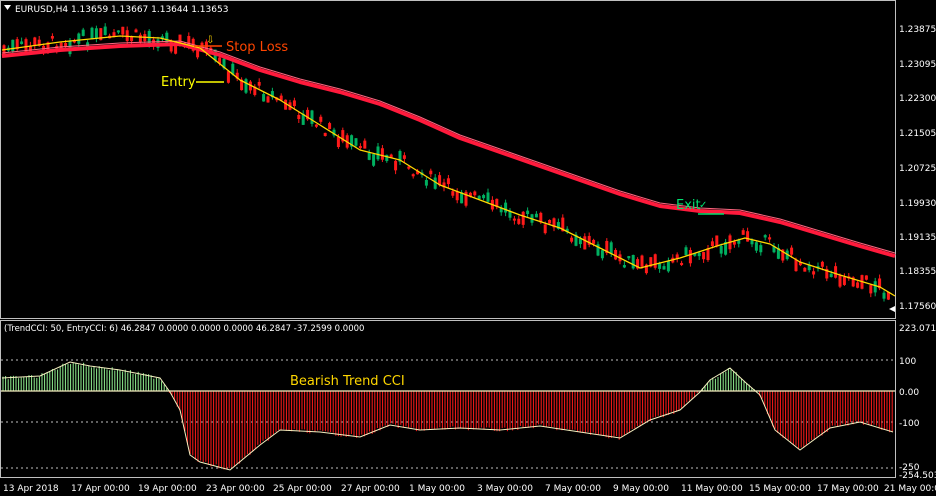  Describe the element at coordinates (909, 424) in the screenshot. I see `level-minus100-label: -100` at that location.